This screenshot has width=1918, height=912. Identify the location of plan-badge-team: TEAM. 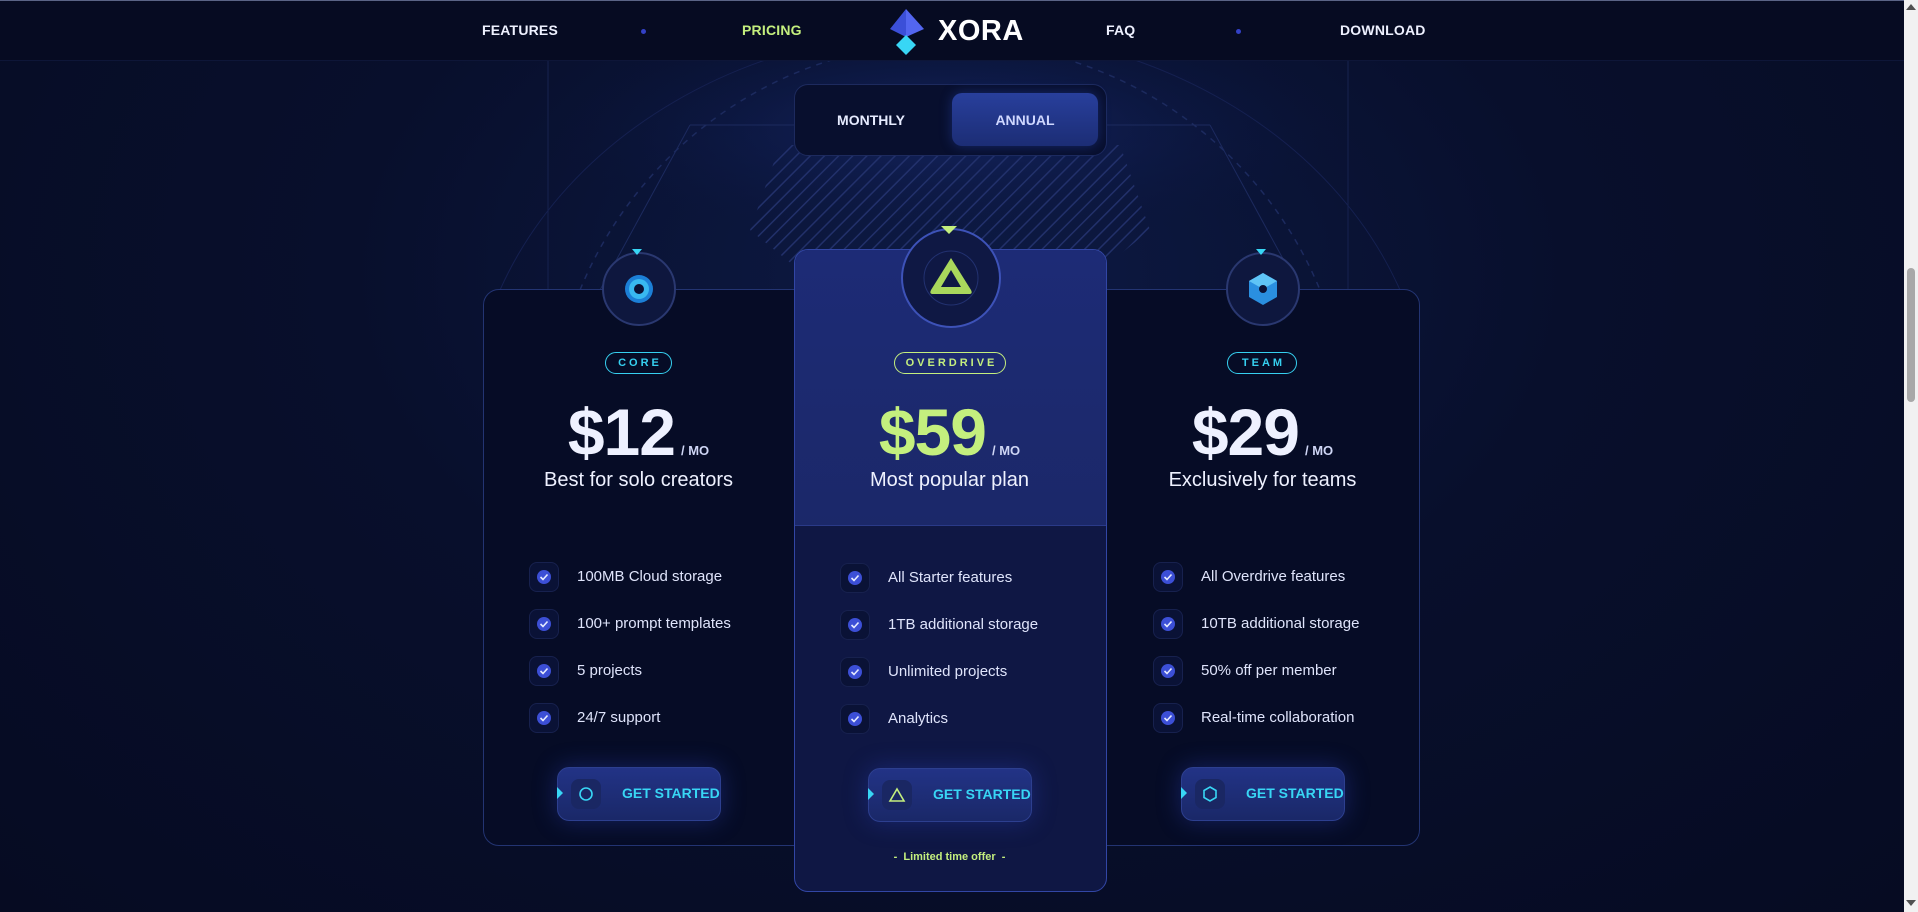
(1262, 363).